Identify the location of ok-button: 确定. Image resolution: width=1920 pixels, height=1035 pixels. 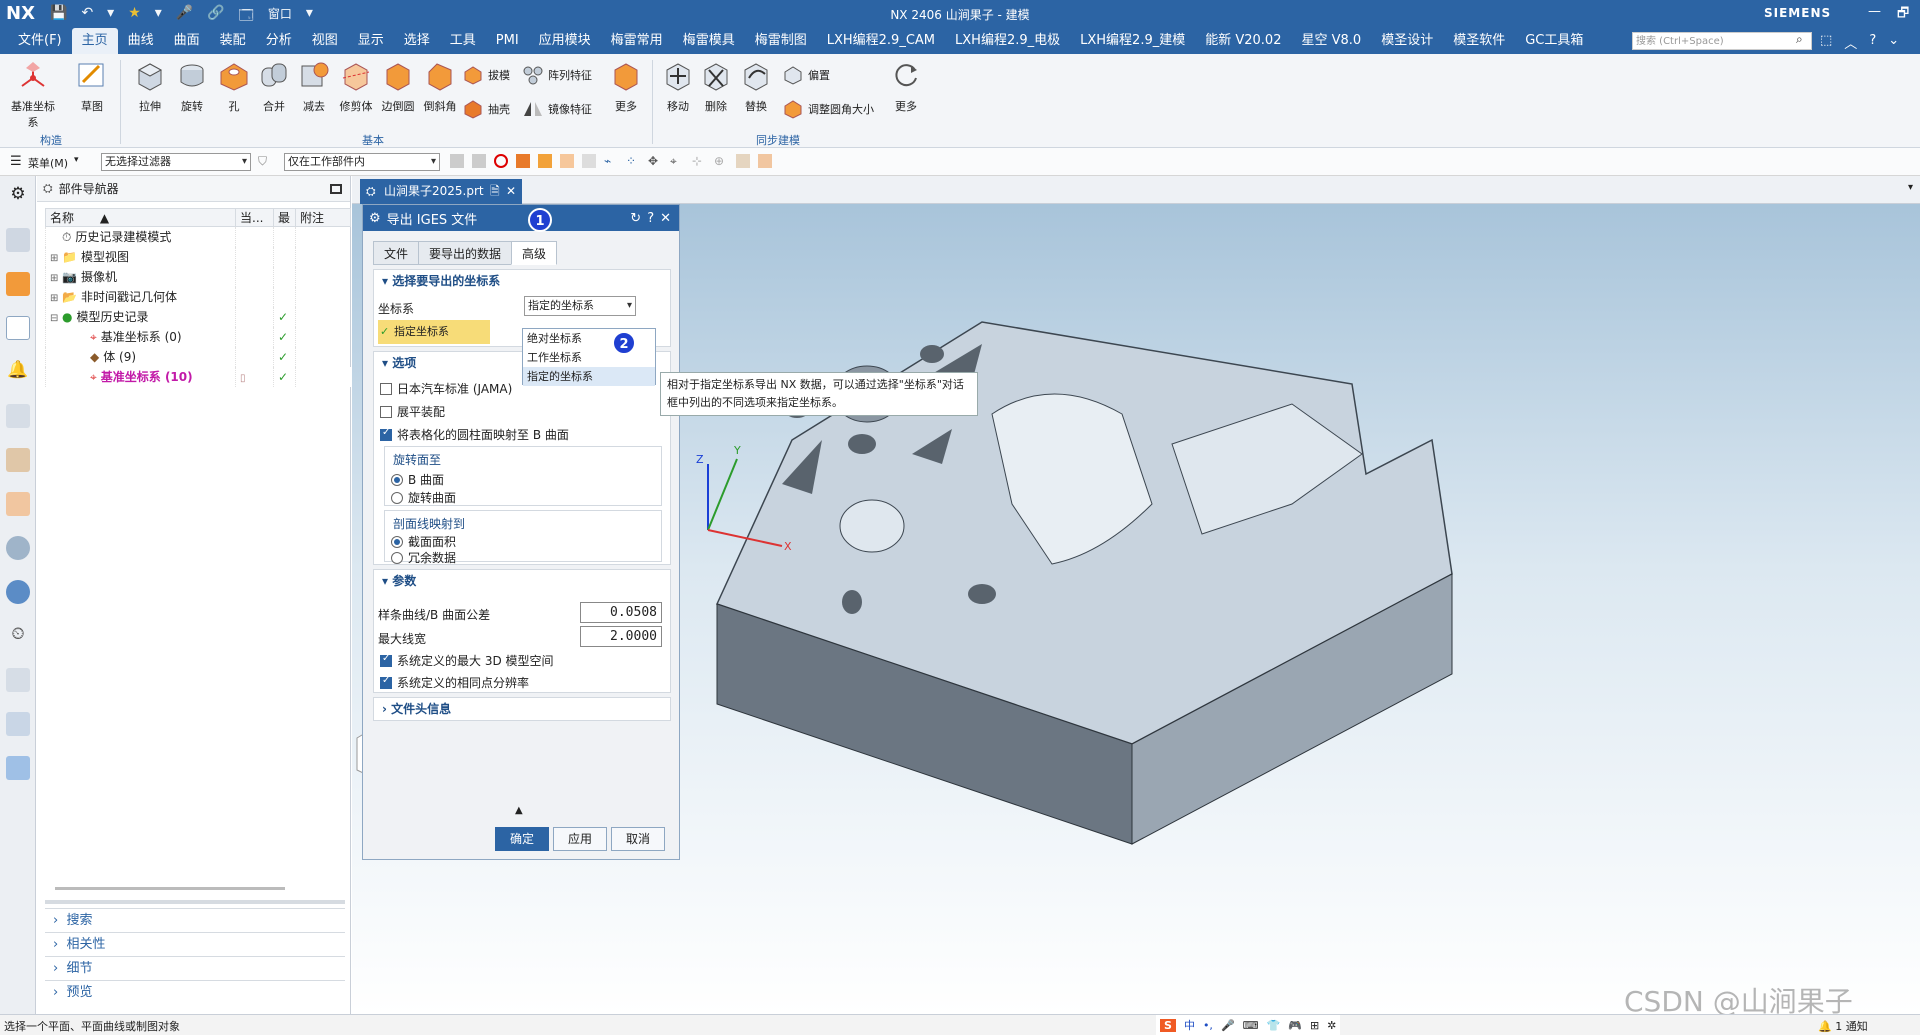
(522, 839).